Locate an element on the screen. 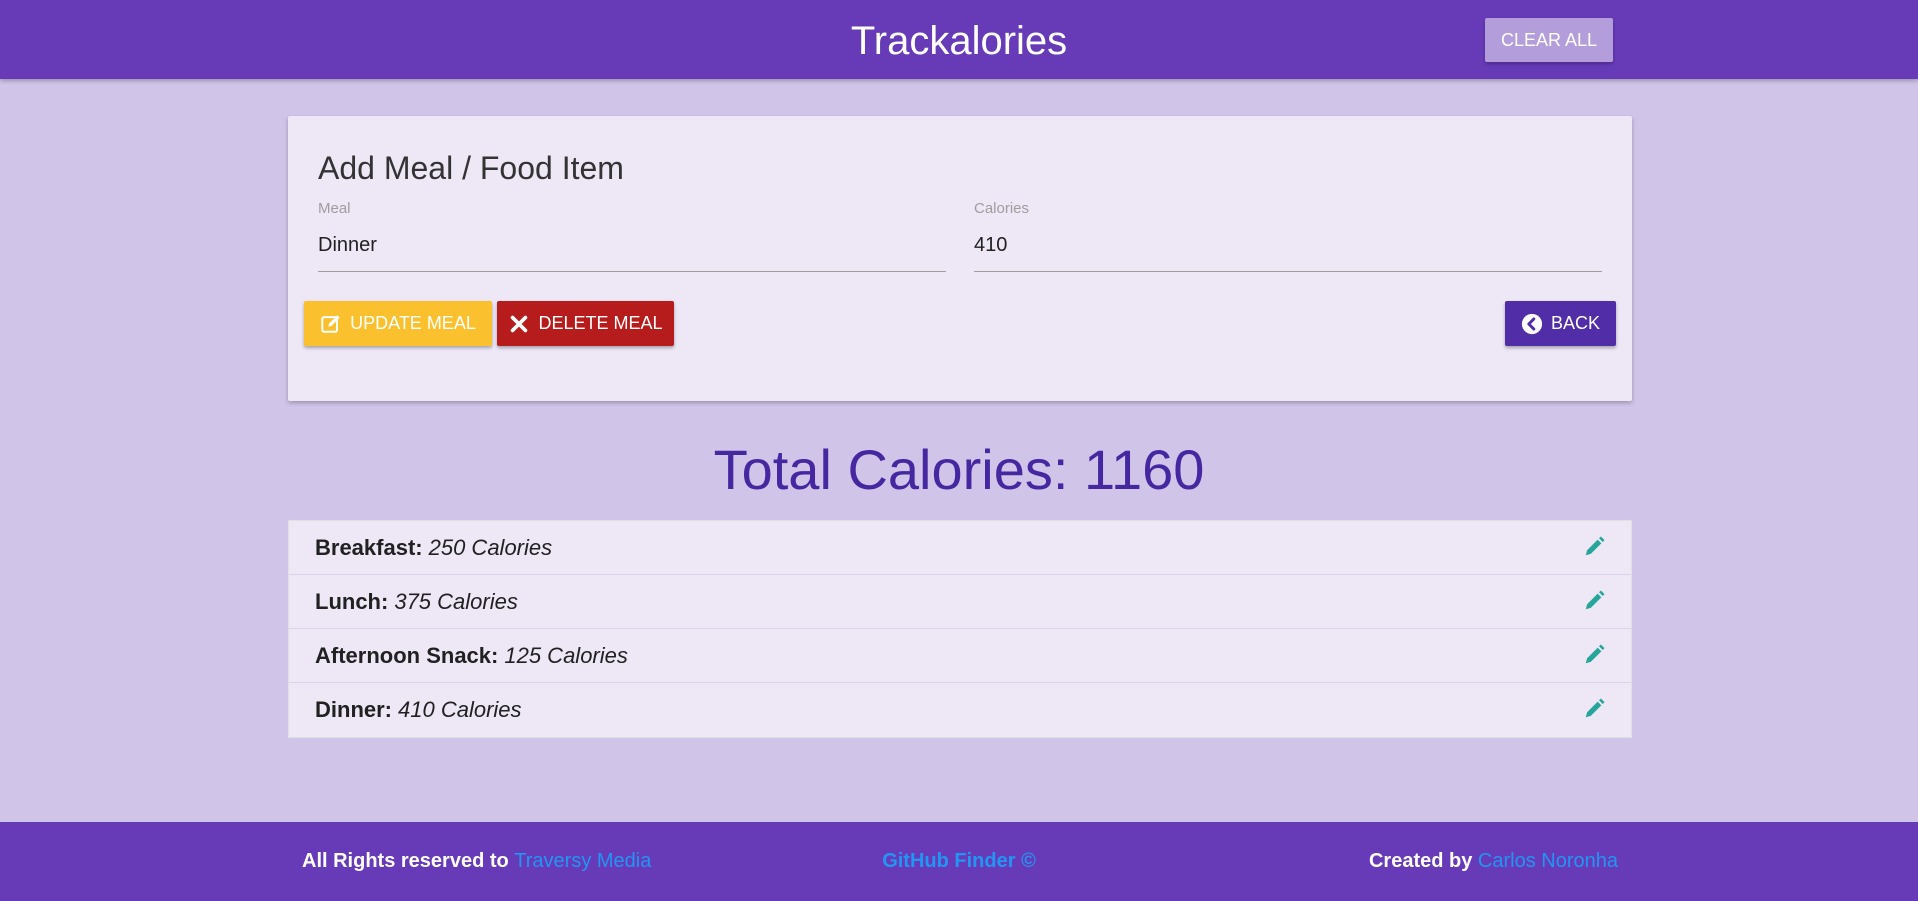 The width and height of the screenshot is (1918, 901). chevron-circle-left-icon is located at coordinates (1532, 323).